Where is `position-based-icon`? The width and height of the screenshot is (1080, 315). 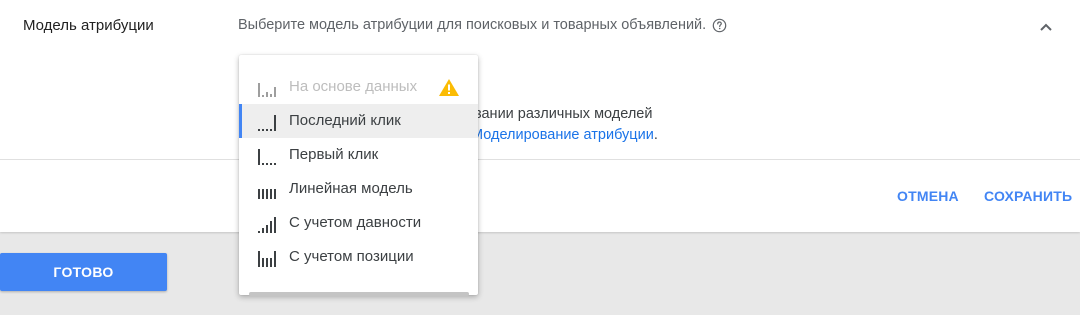 position-based-icon is located at coordinates (269, 259).